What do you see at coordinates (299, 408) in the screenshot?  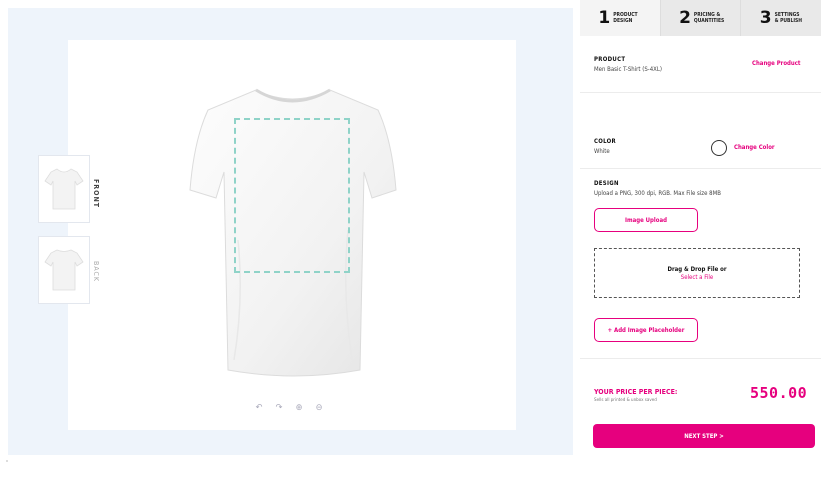 I see `zoom-in-icon: ⊕` at bounding box center [299, 408].